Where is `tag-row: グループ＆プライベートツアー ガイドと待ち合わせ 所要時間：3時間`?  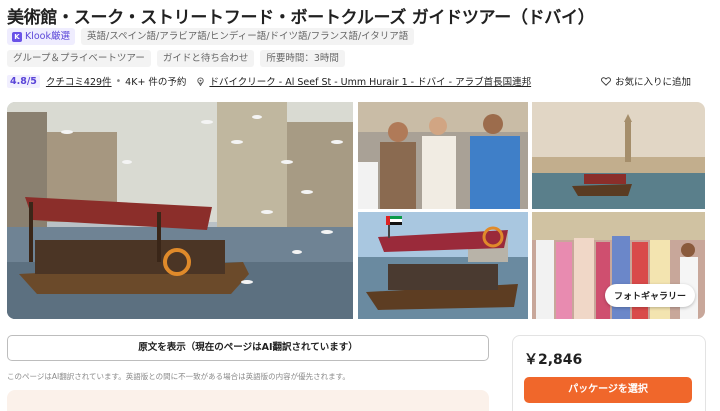
tag-row: グループ＆プライベートツアー ガイドと待ち合わせ 所要時間：3時間 is located at coordinates (176, 58).